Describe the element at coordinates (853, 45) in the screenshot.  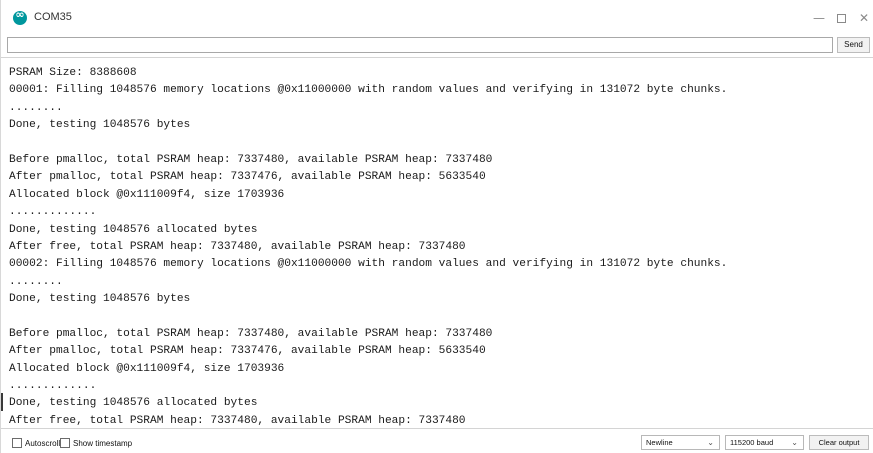
I see `send-button: Send` at that location.